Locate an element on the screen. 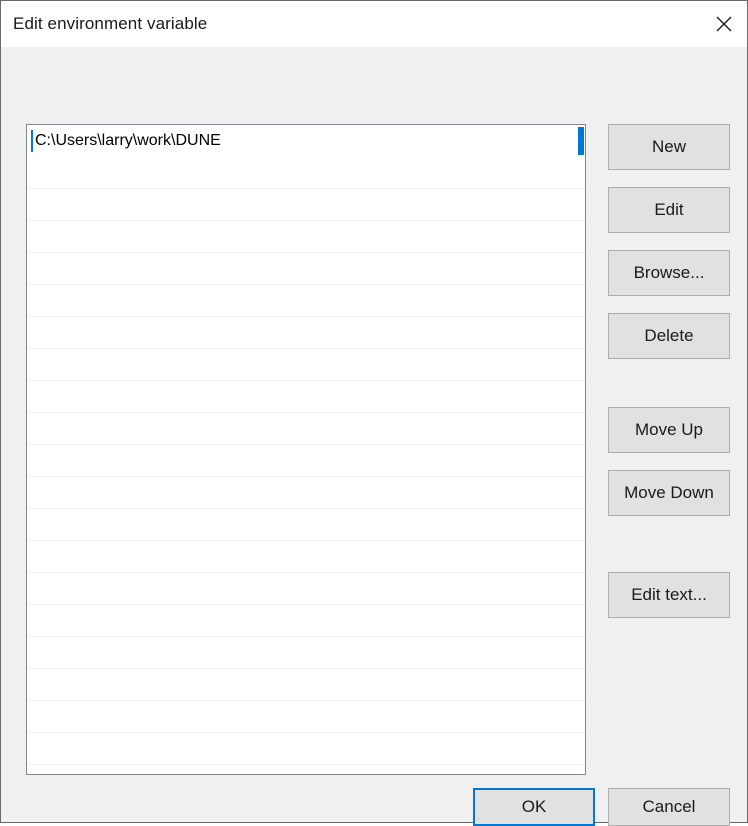 The image size is (748, 826). close-icon is located at coordinates (723, 24).